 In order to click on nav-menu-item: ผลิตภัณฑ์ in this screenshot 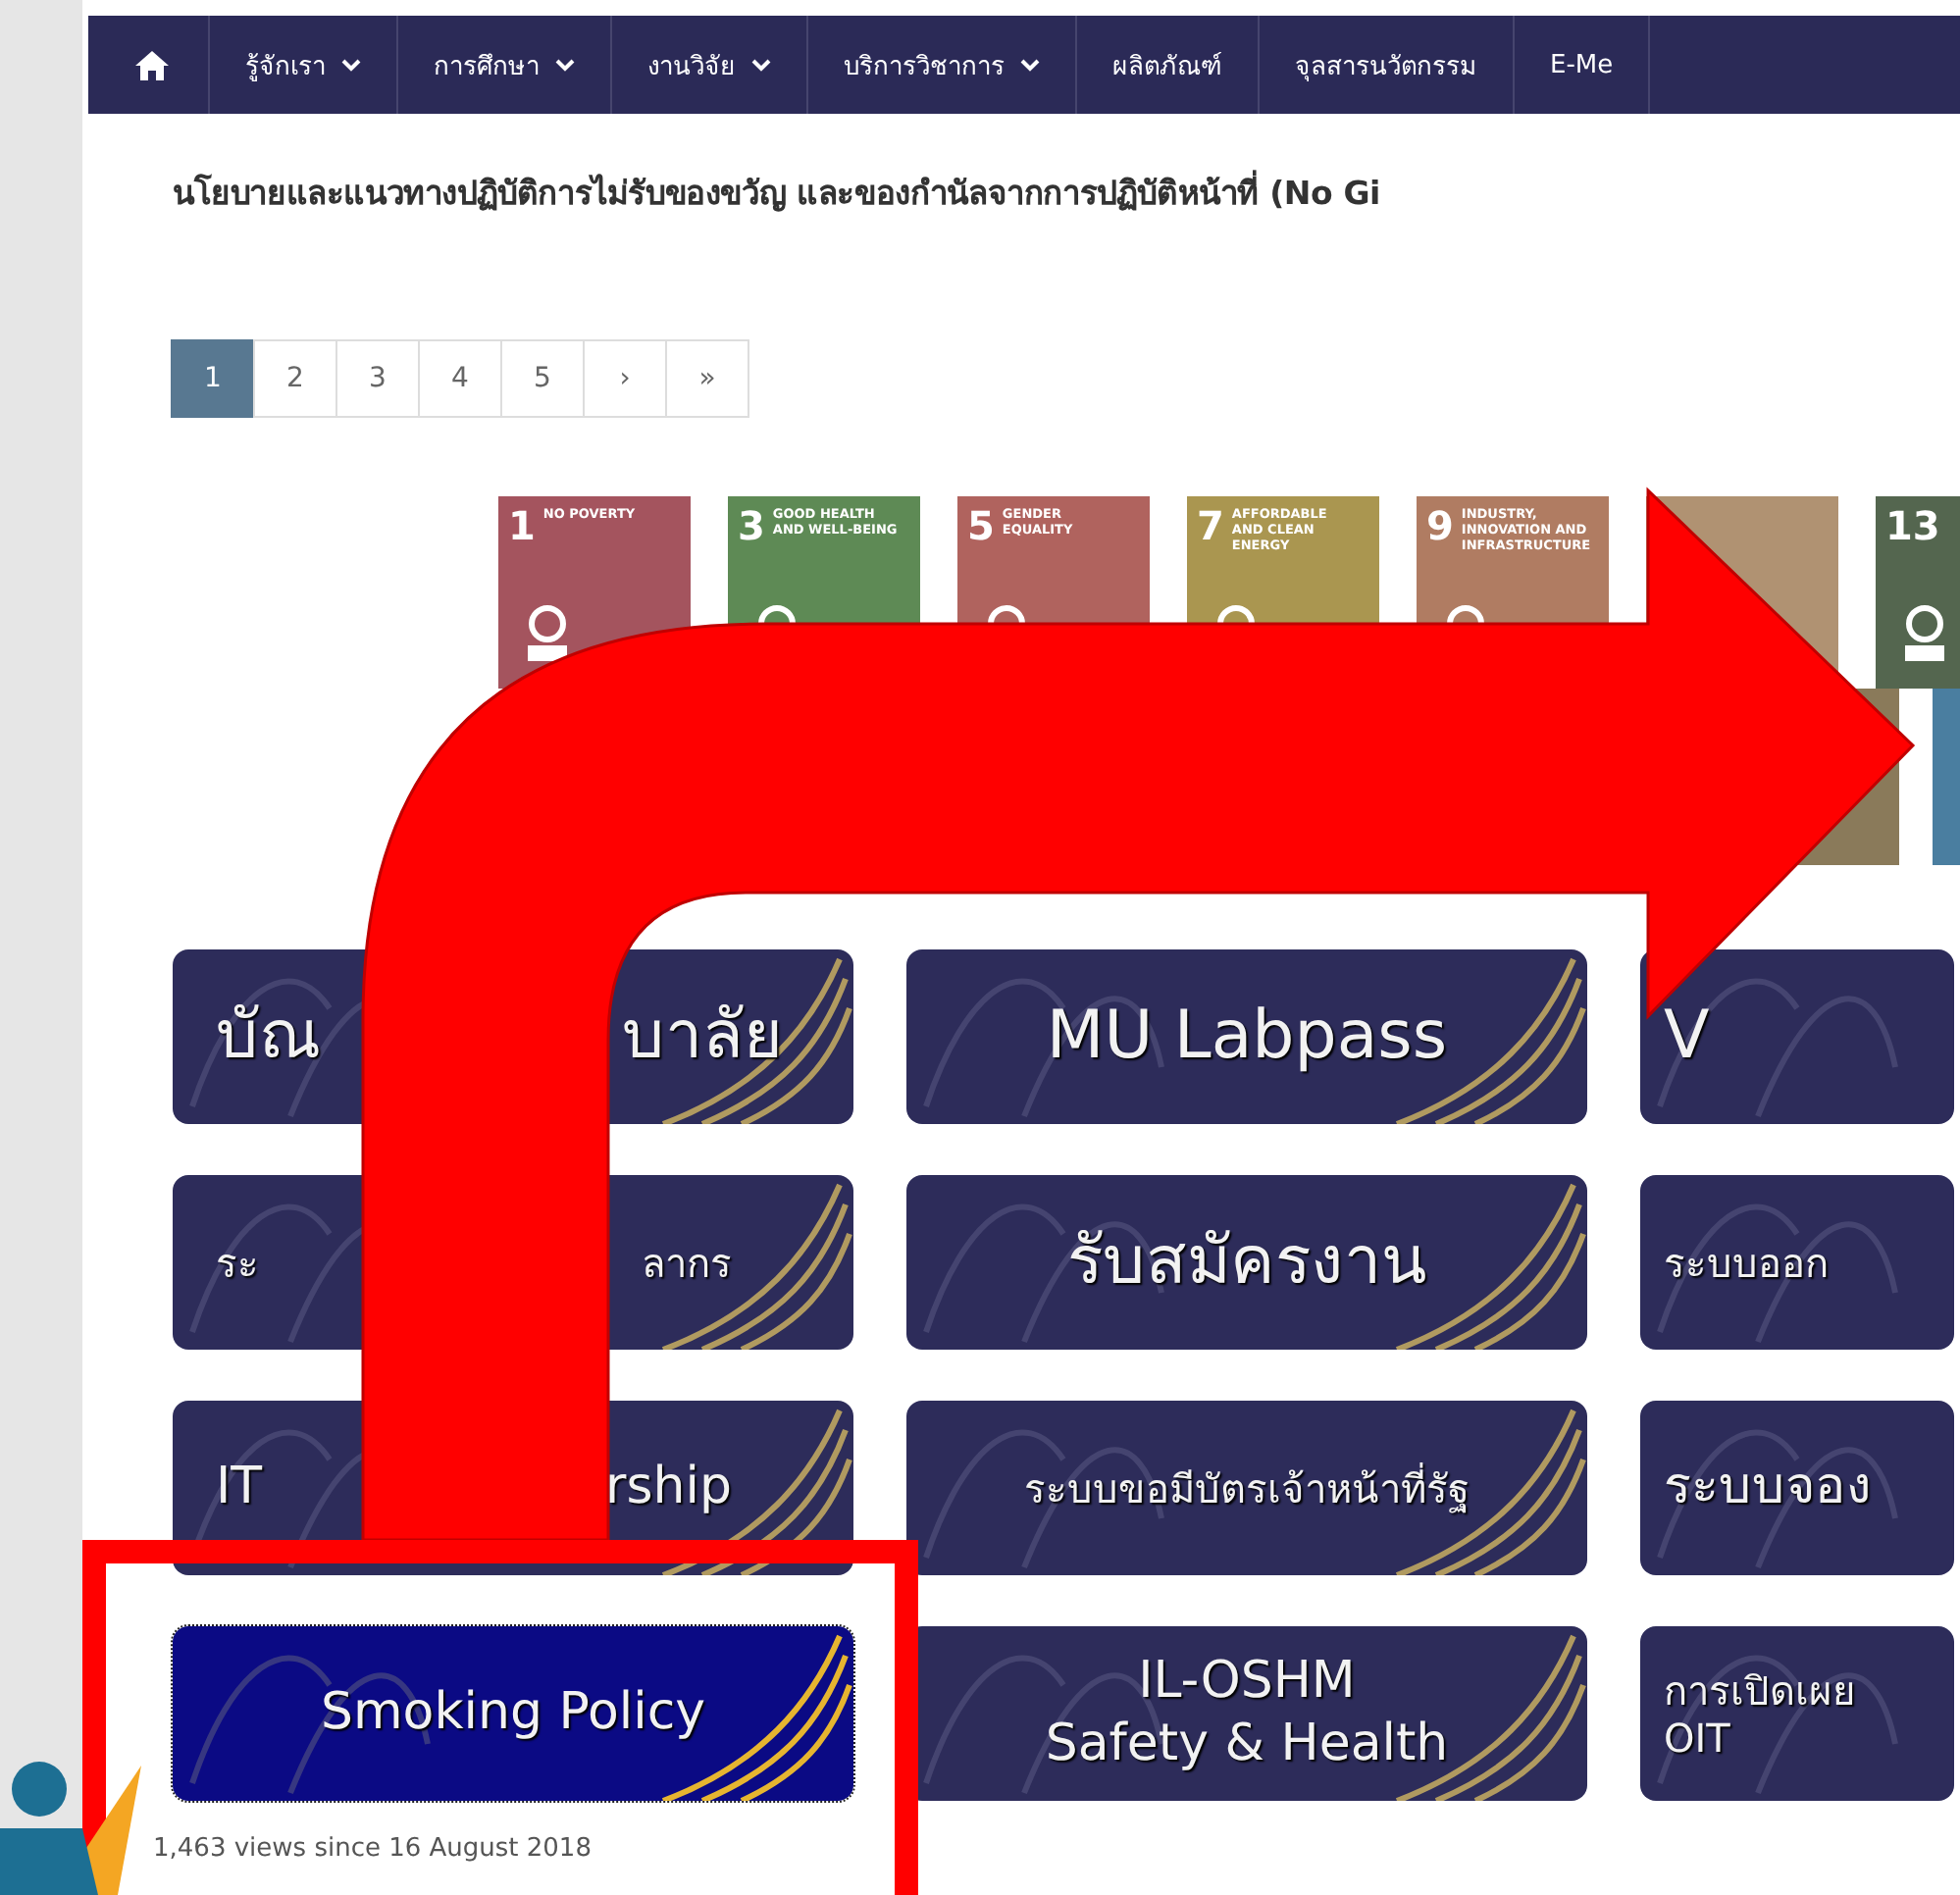, I will do `click(1168, 65)`.